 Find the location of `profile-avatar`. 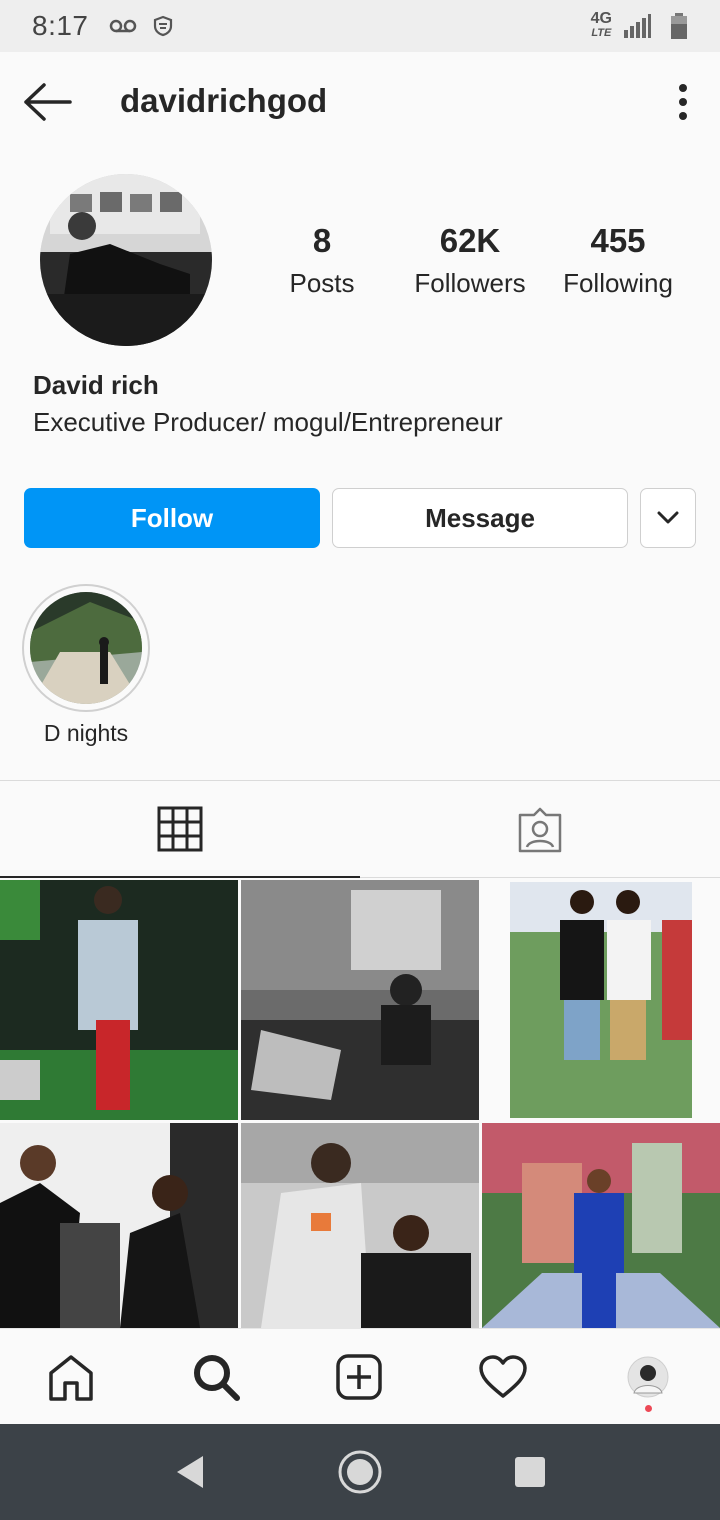

profile-avatar is located at coordinates (126, 260).